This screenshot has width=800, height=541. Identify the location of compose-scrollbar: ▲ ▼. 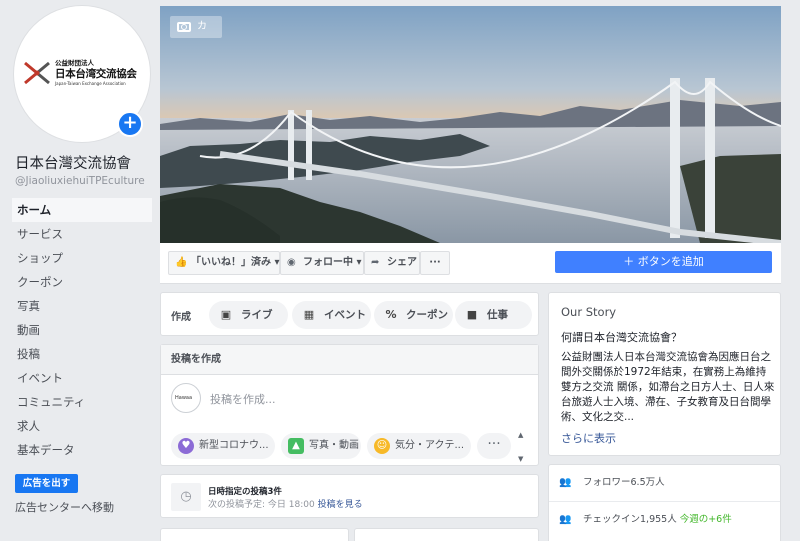
(522, 447).